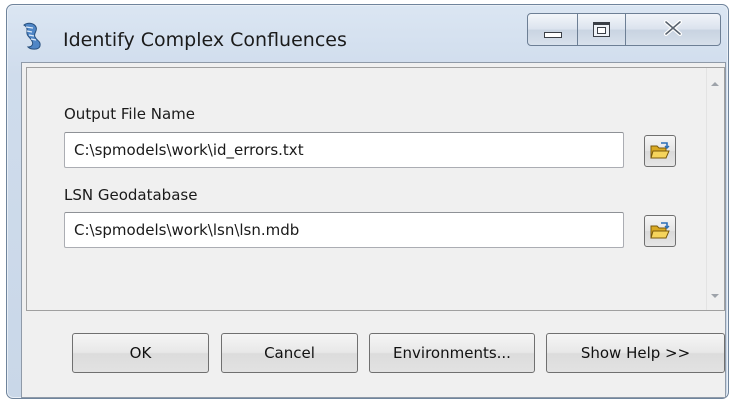 This screenshot has width=736, height=403. What do you see at coordinates (552, 34) in the screenshot?
I see `minimize-icon` at bounding box center [552, 34].